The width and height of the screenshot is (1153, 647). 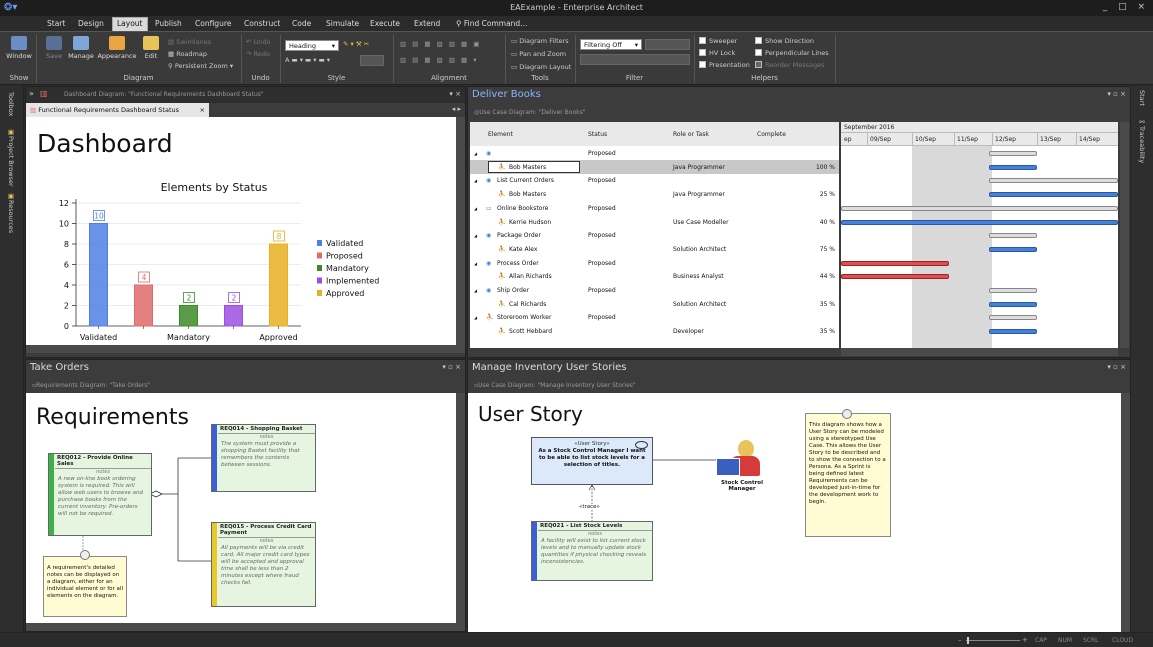 I want to click on toolbox-tab: Toolbox, so click(x=11, y=104).